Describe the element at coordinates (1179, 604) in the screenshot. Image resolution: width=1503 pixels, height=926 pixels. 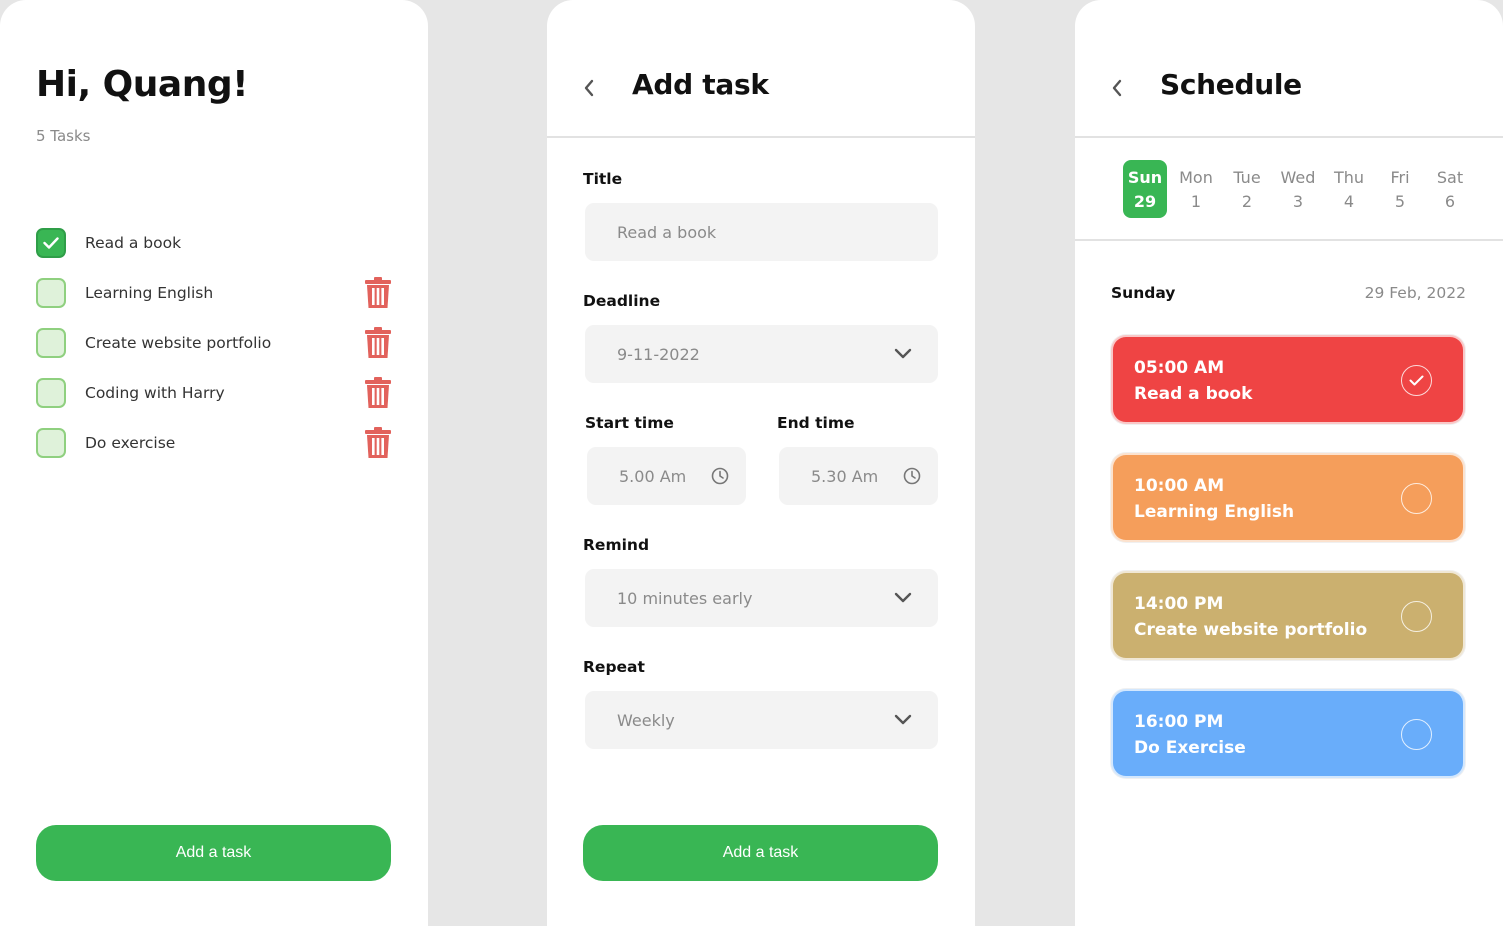
I see `card-time: 14:00 PM` at that location.